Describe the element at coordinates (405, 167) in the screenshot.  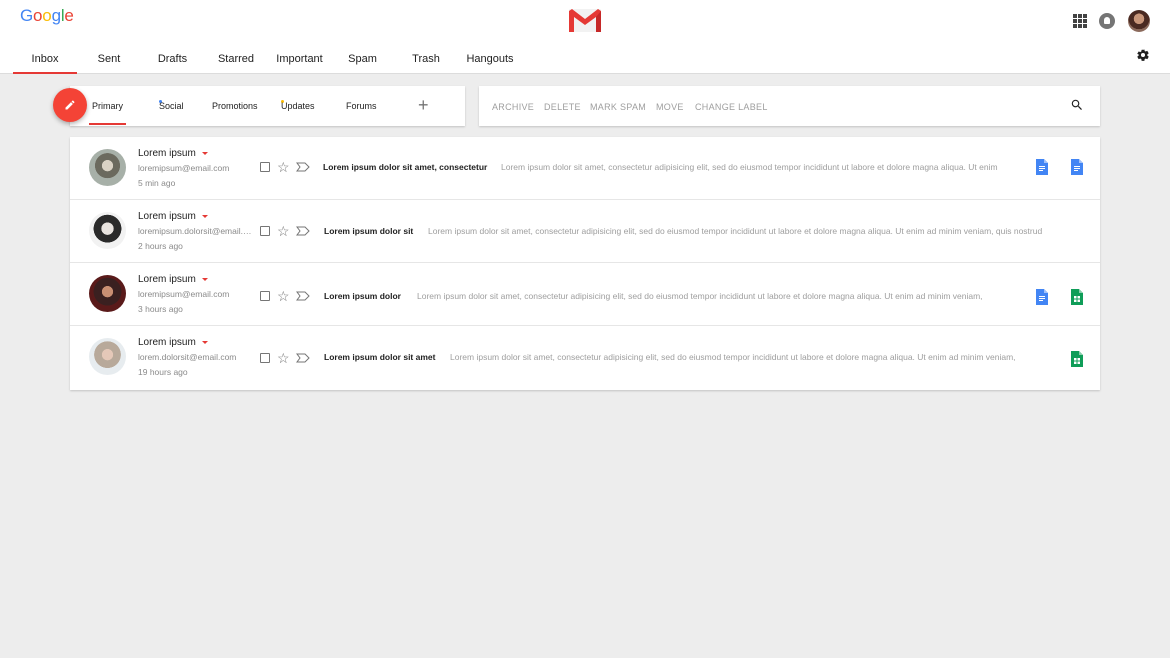
I see `email-subject: Lorem ipsum dolor sit amet, consectetur` at that location.